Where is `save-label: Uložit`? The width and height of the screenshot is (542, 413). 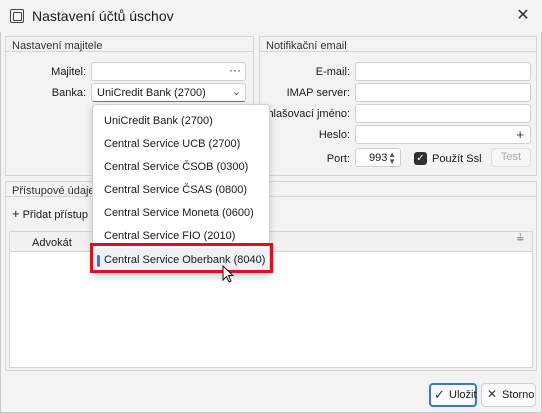 save-label: Uložit is located at coordinates (463, 395).